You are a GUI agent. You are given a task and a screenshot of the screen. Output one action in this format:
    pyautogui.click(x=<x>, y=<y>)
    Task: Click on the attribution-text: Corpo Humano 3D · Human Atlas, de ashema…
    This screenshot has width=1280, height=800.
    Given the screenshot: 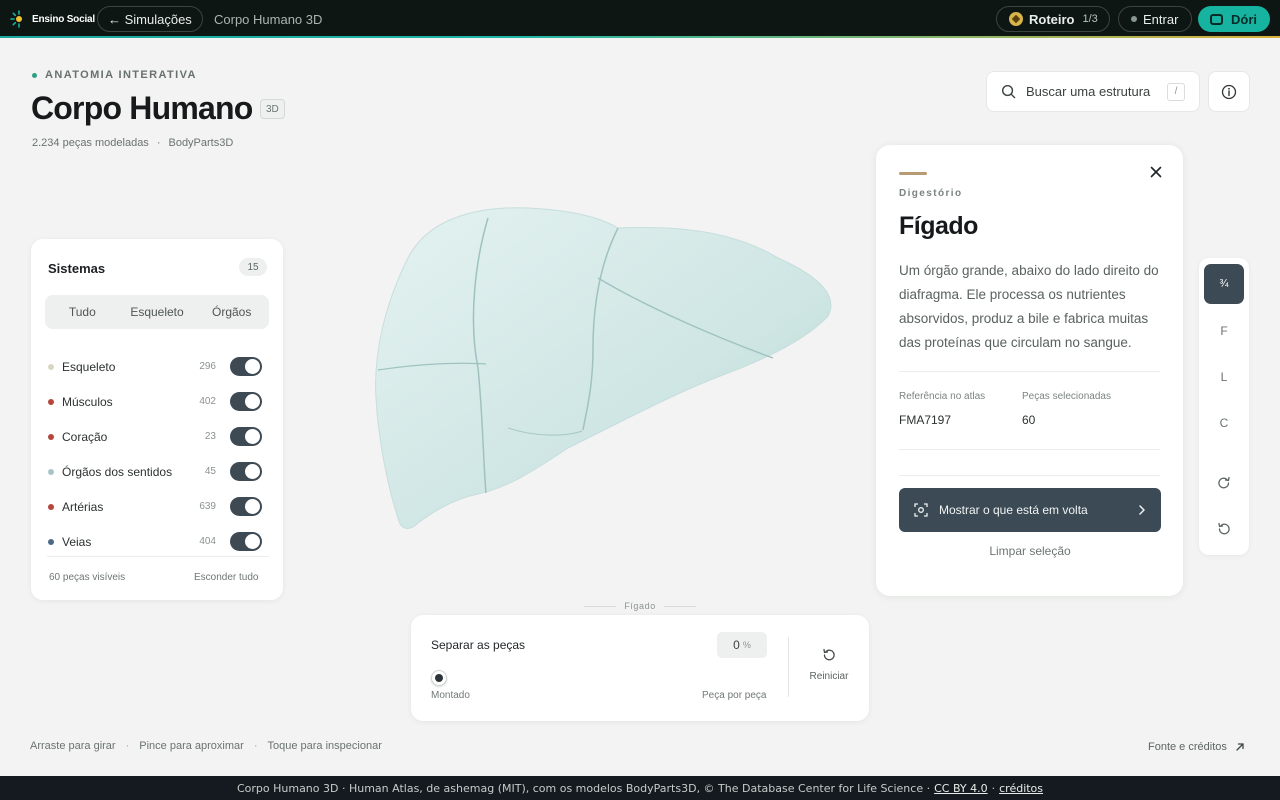 What is the action you would take?
    pyautogui.click(x=583, y=788)
    